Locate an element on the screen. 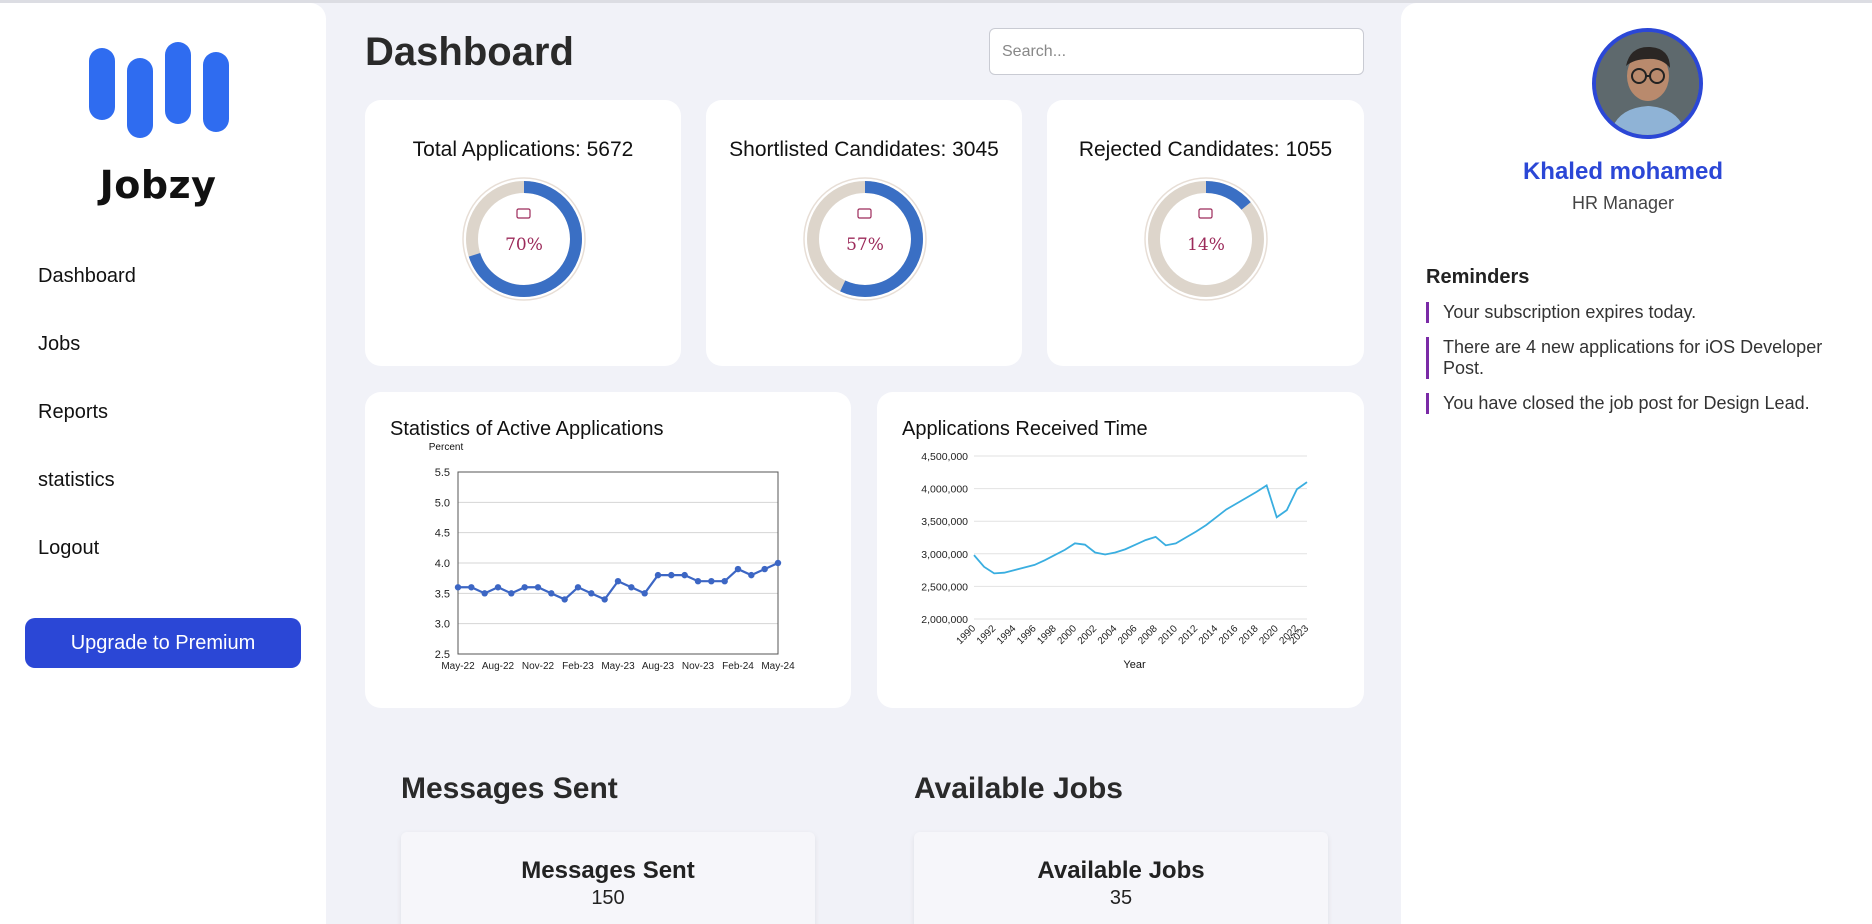  user-role: HR Manager is located at coordinates (1623, 203).